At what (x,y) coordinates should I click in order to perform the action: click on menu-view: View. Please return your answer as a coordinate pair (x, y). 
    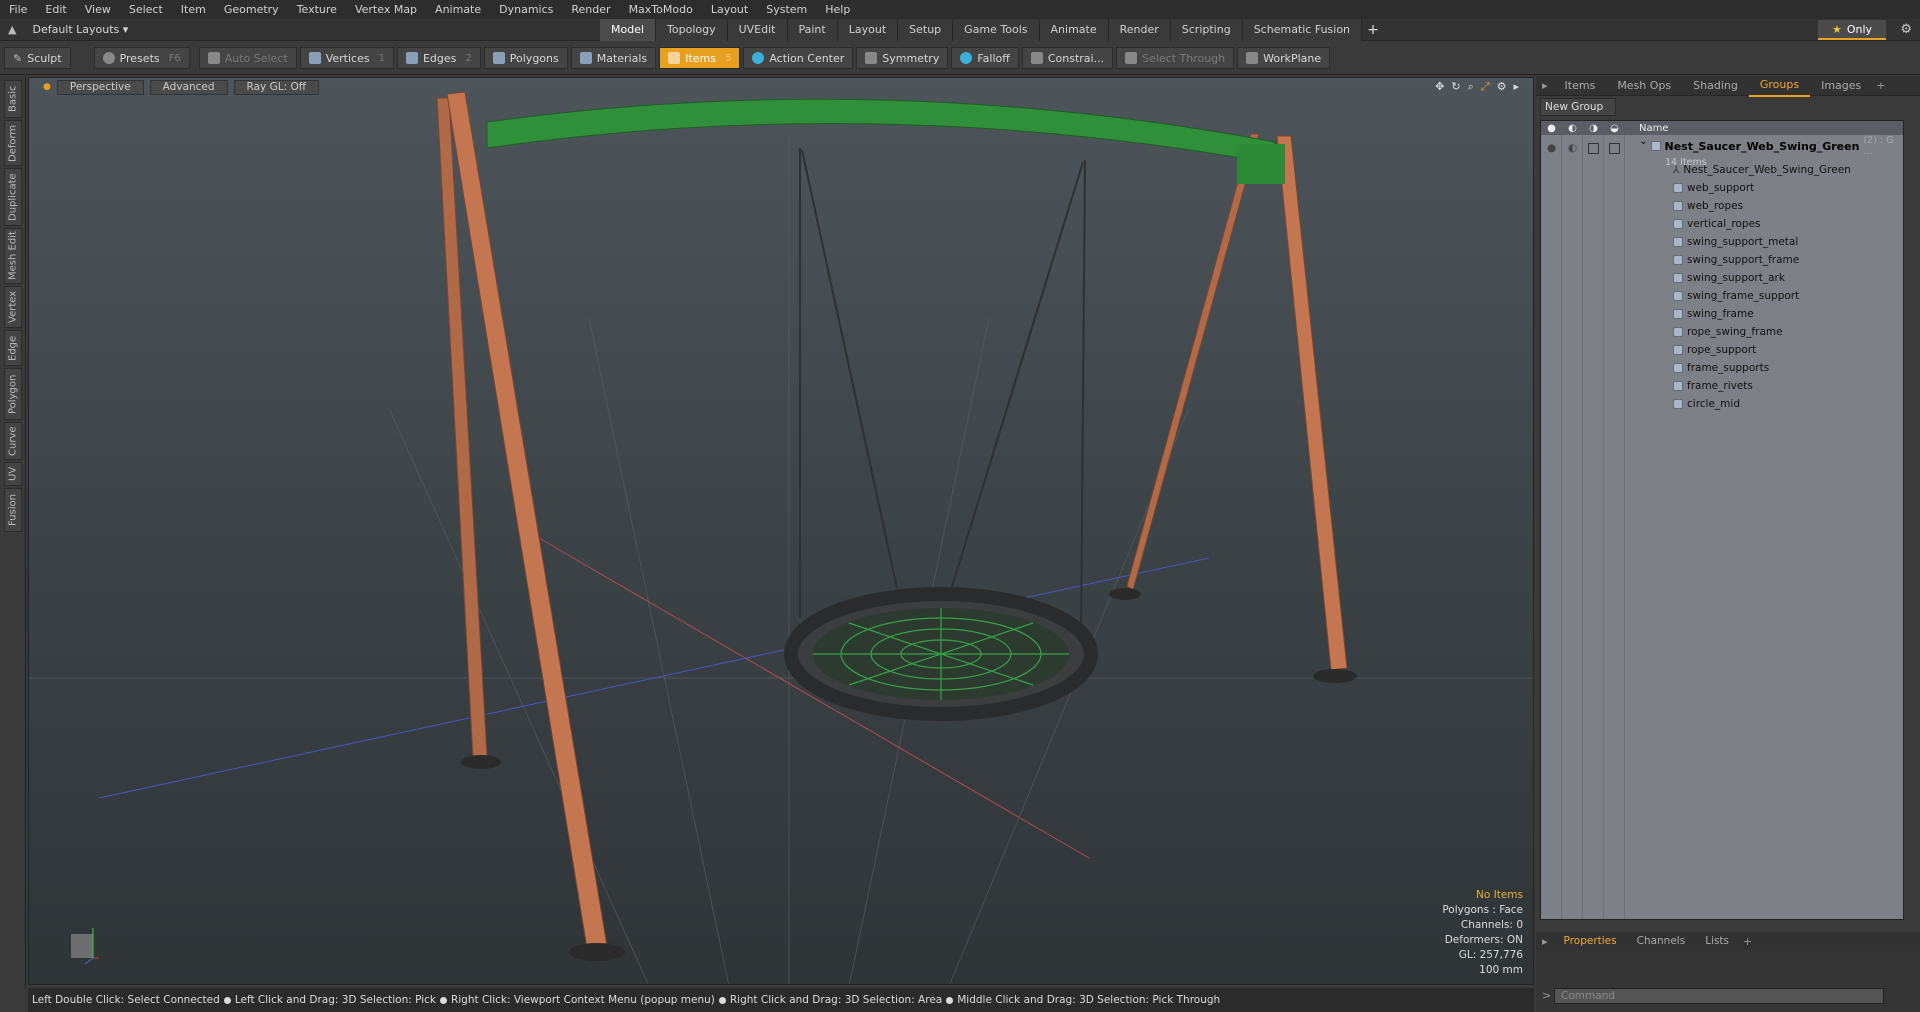
    Looking at the image, I should click on (98, 9).